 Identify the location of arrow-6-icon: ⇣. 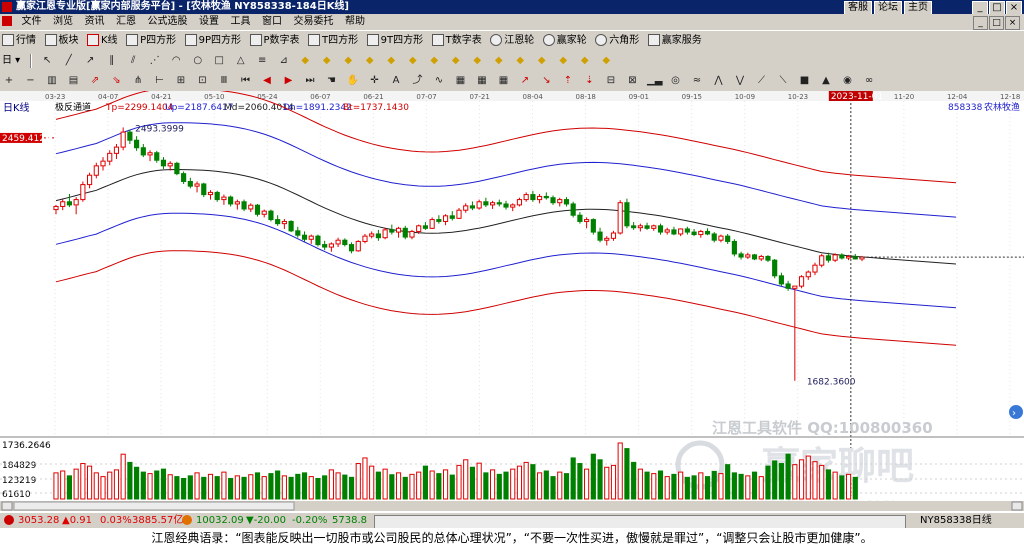
(590, 81).